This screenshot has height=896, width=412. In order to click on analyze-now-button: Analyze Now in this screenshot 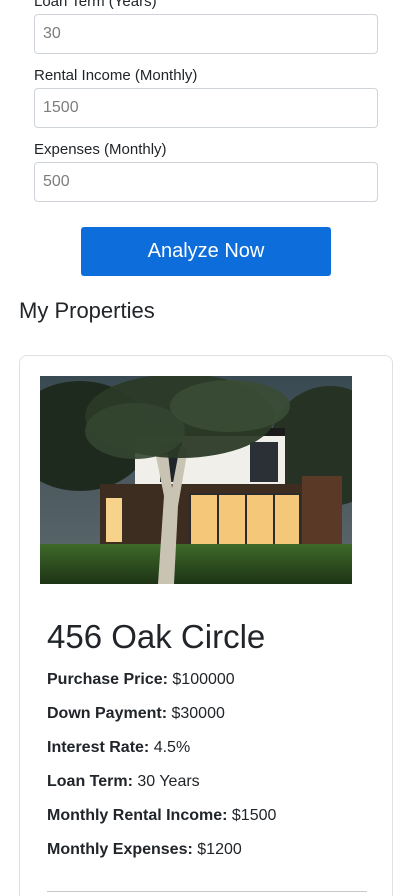, I will do `click(206, 251)`.